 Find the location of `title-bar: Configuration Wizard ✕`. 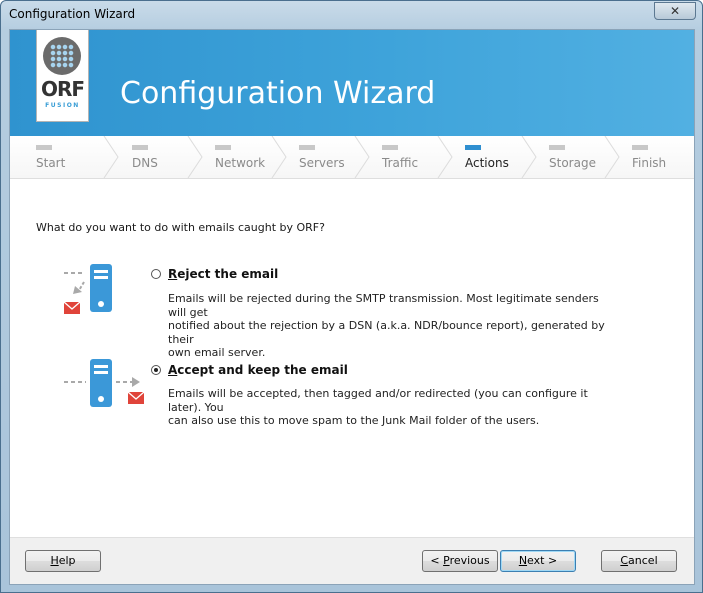

title-bar: Configuration Wizard ✕ is located at coordinates (351, 15).